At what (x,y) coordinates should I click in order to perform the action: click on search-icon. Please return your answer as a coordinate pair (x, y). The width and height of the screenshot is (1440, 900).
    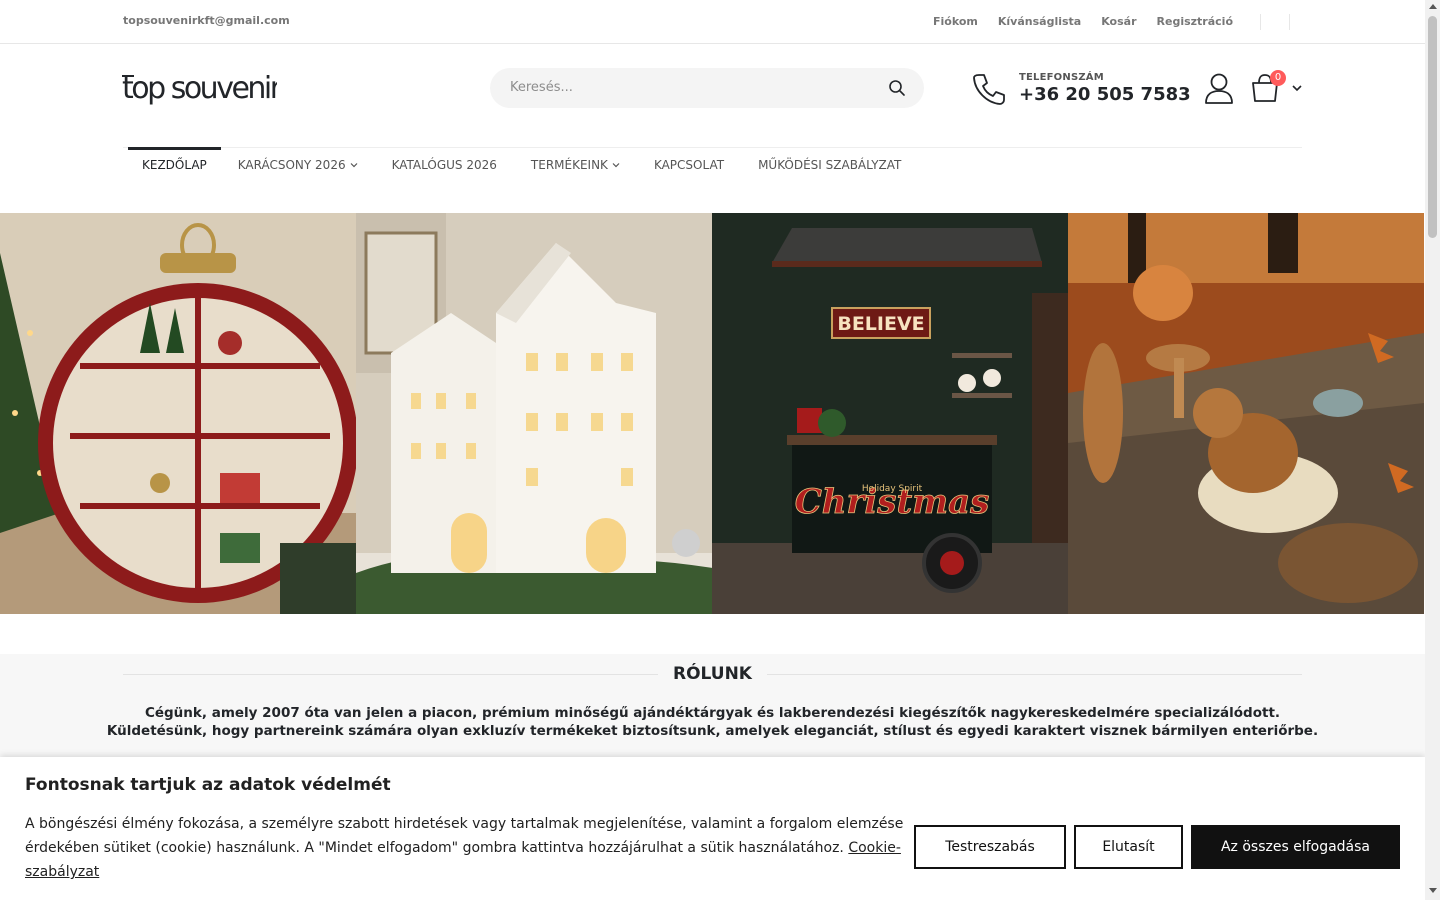
    Looking at the image, I should click on (897, 88).